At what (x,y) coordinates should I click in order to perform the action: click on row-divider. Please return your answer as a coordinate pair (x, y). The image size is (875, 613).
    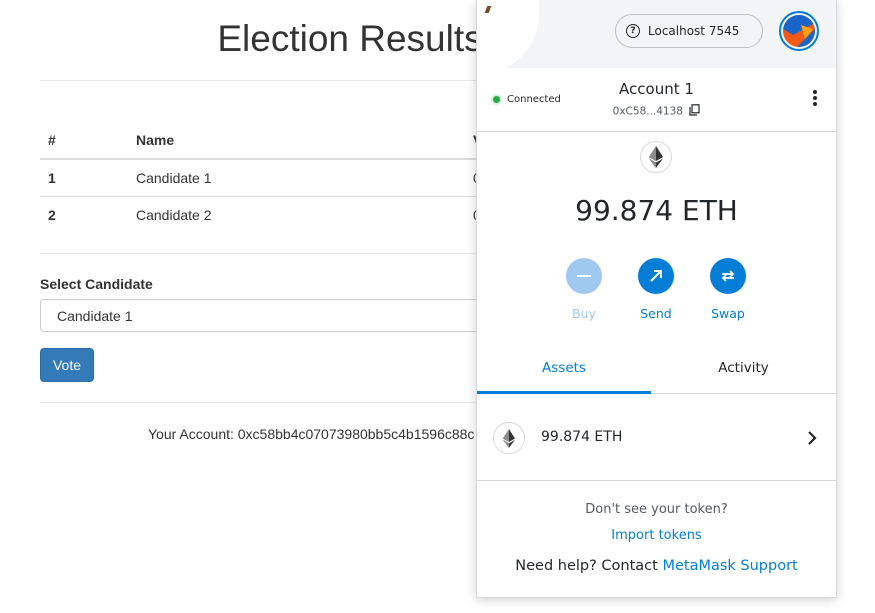
    Looking at the image, I should click on (260, 196).